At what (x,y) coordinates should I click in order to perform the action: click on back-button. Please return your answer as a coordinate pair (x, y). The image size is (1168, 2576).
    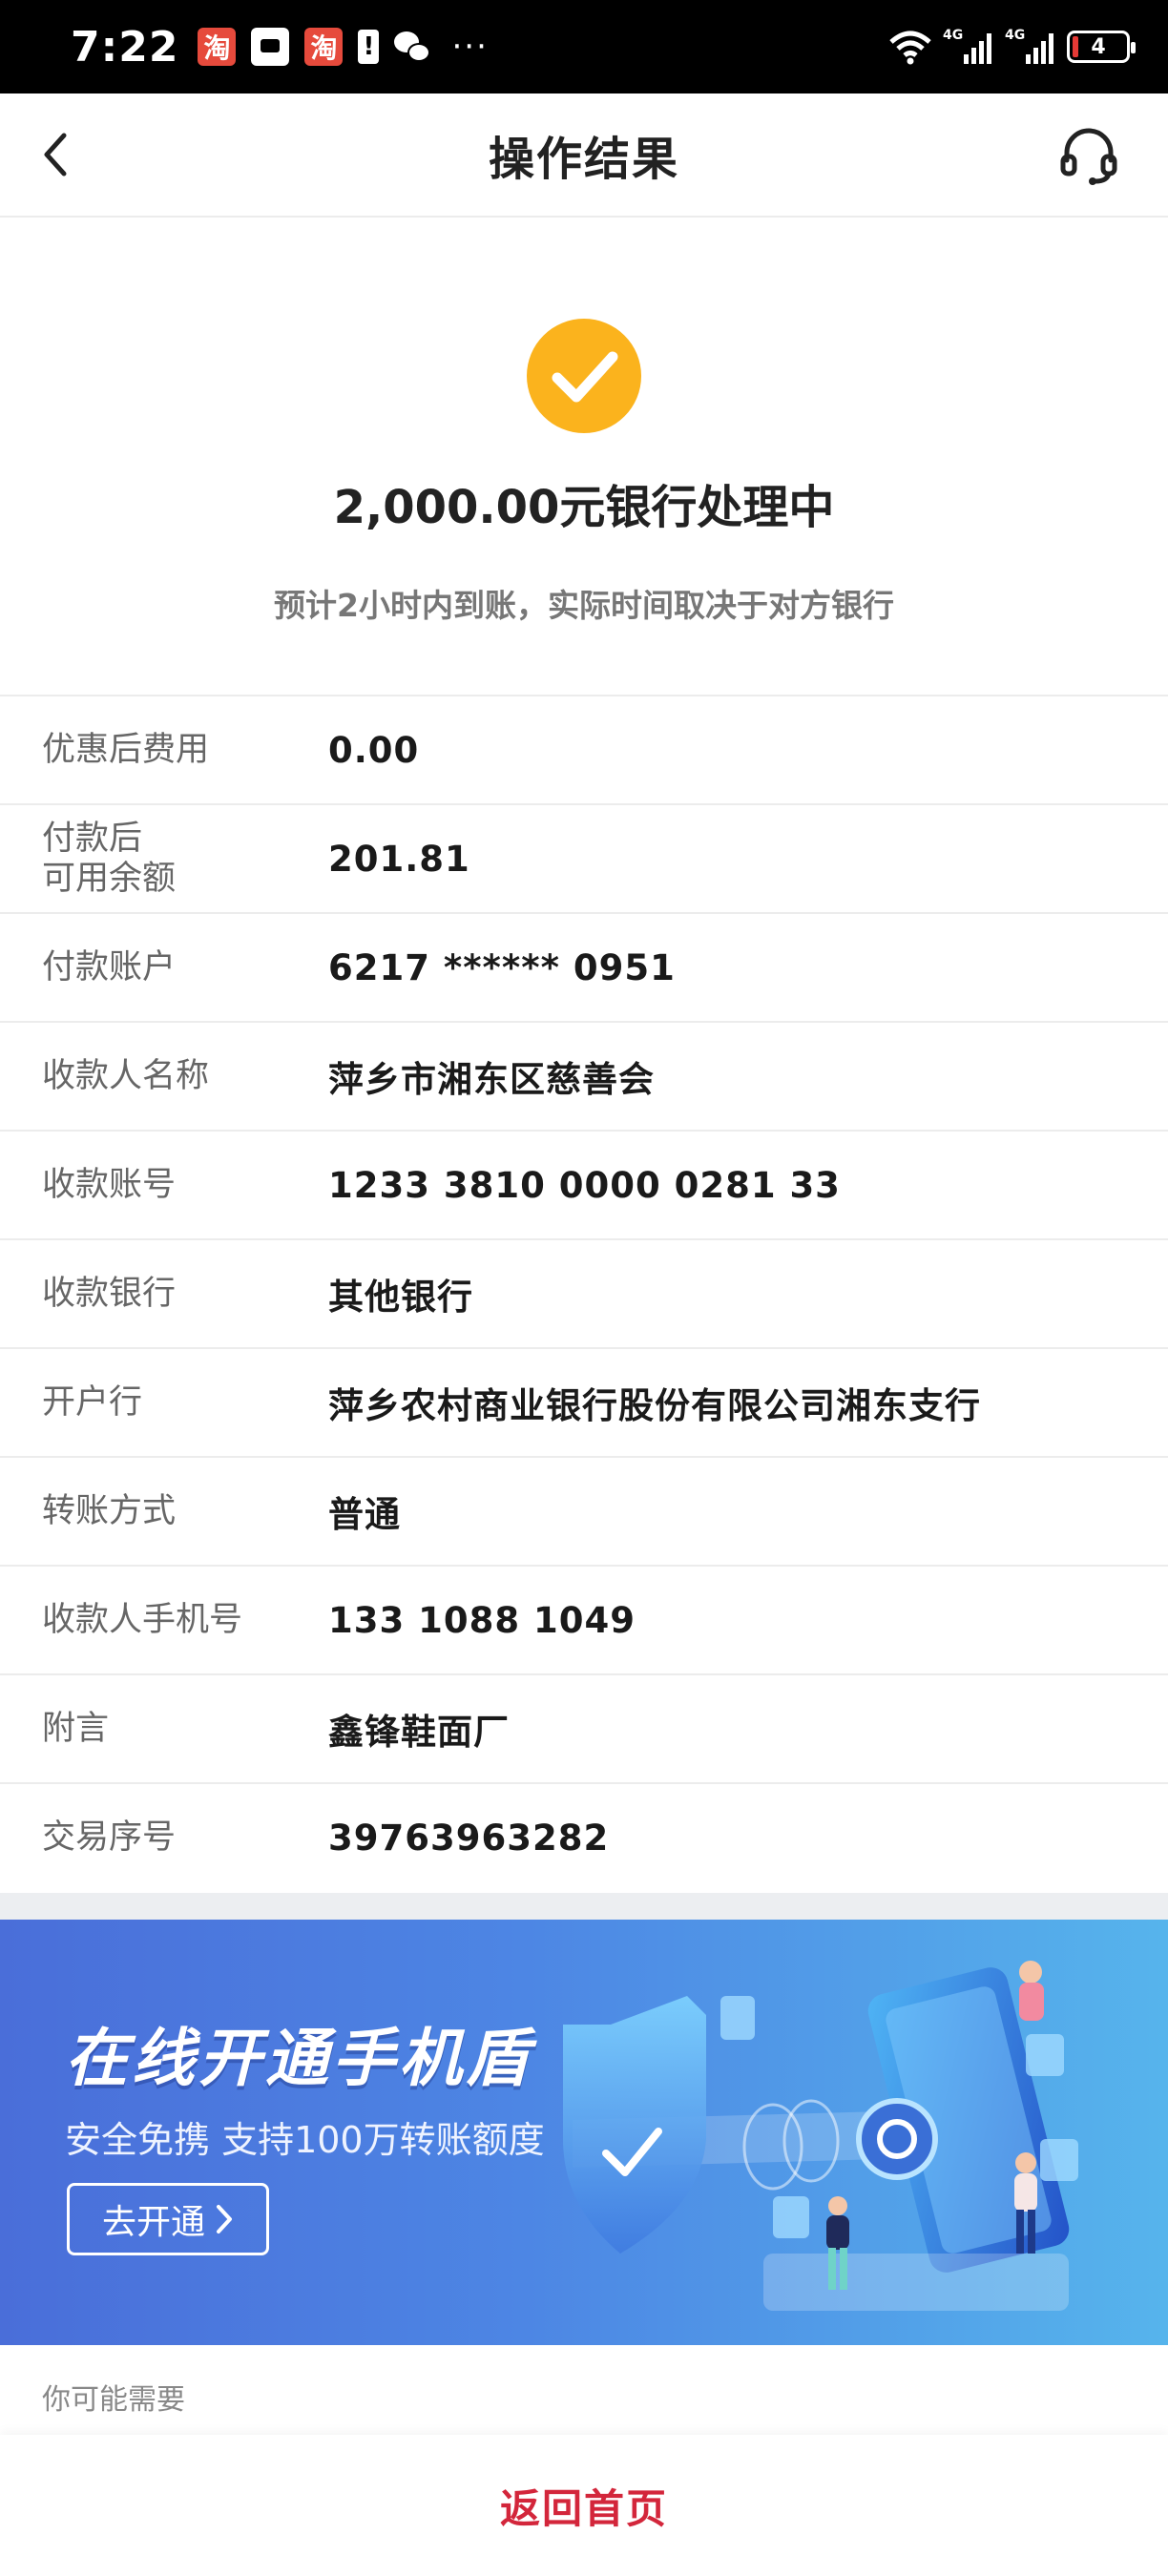
    Looking at the image, I should click on (55, 154).